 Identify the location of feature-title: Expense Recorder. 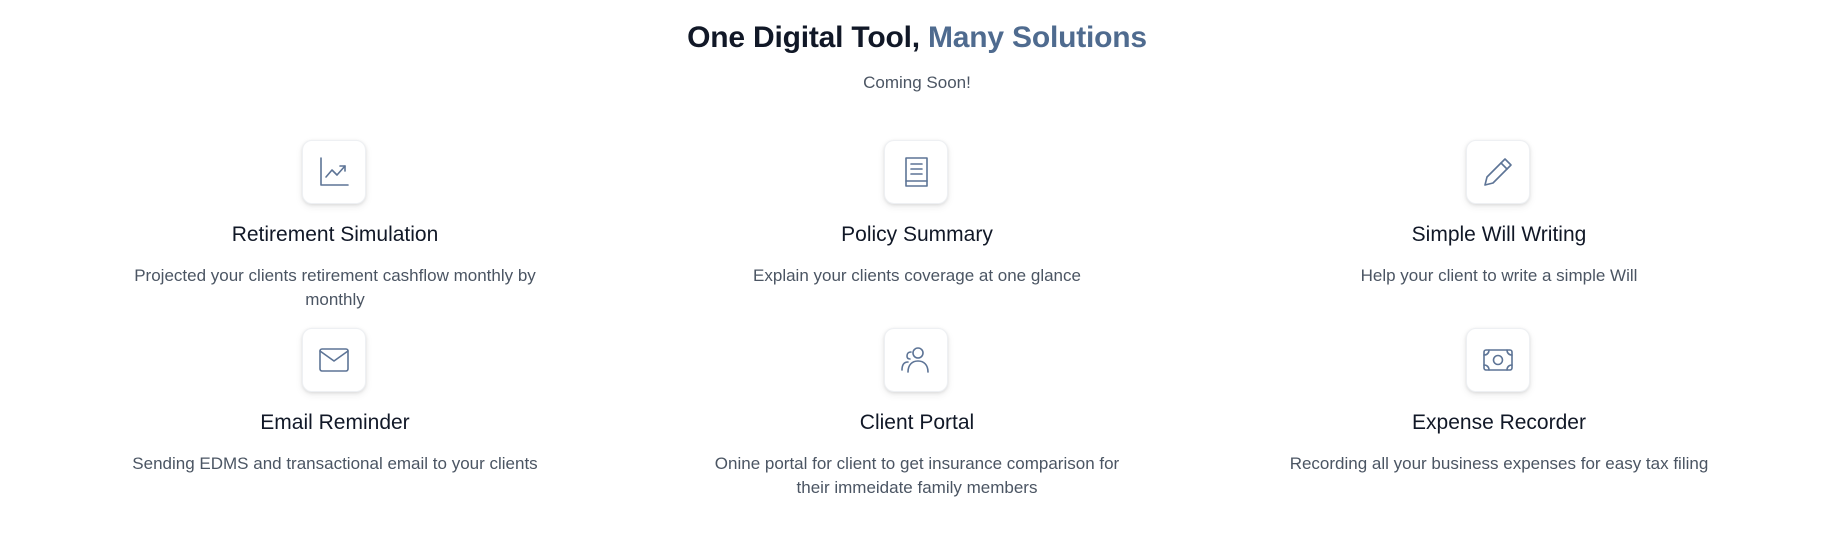
(1499, 422).